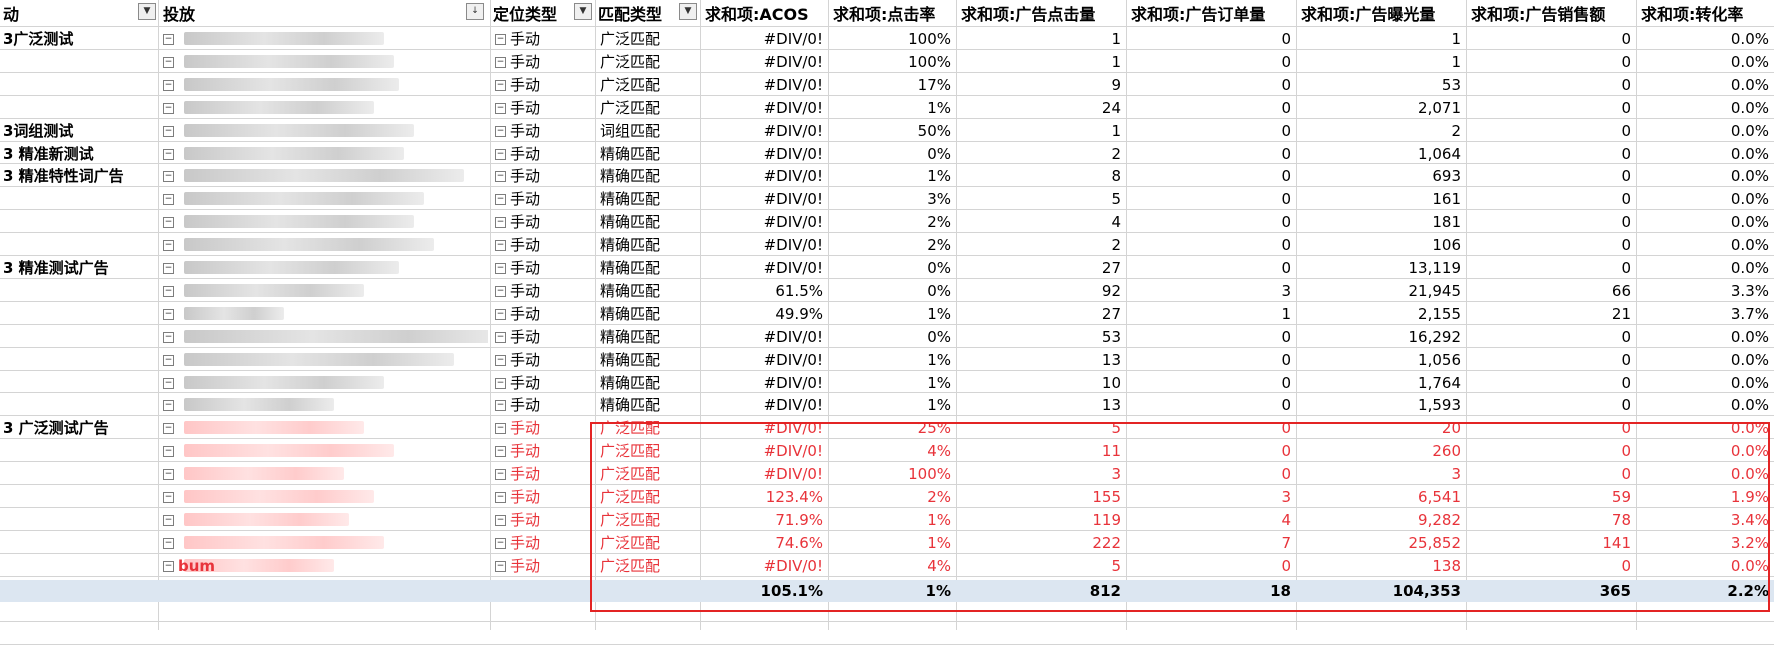 Image resolution: width=1774 pixels, height=645 pixels. What do you see at coordinates (475, 11) in the screenshot?
I see `targeting-sort-icon: ↓` at bounding box center [475, 11].